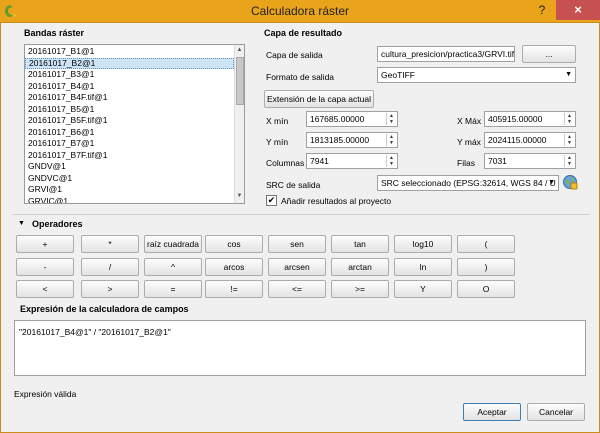 The width and height of the screenshot is (600, 433). What do you see at coordinates (104, 309) in the screenshot?
I see `expression-title: Expresión de la calculadora de campos` at bounding box center [104, 309].